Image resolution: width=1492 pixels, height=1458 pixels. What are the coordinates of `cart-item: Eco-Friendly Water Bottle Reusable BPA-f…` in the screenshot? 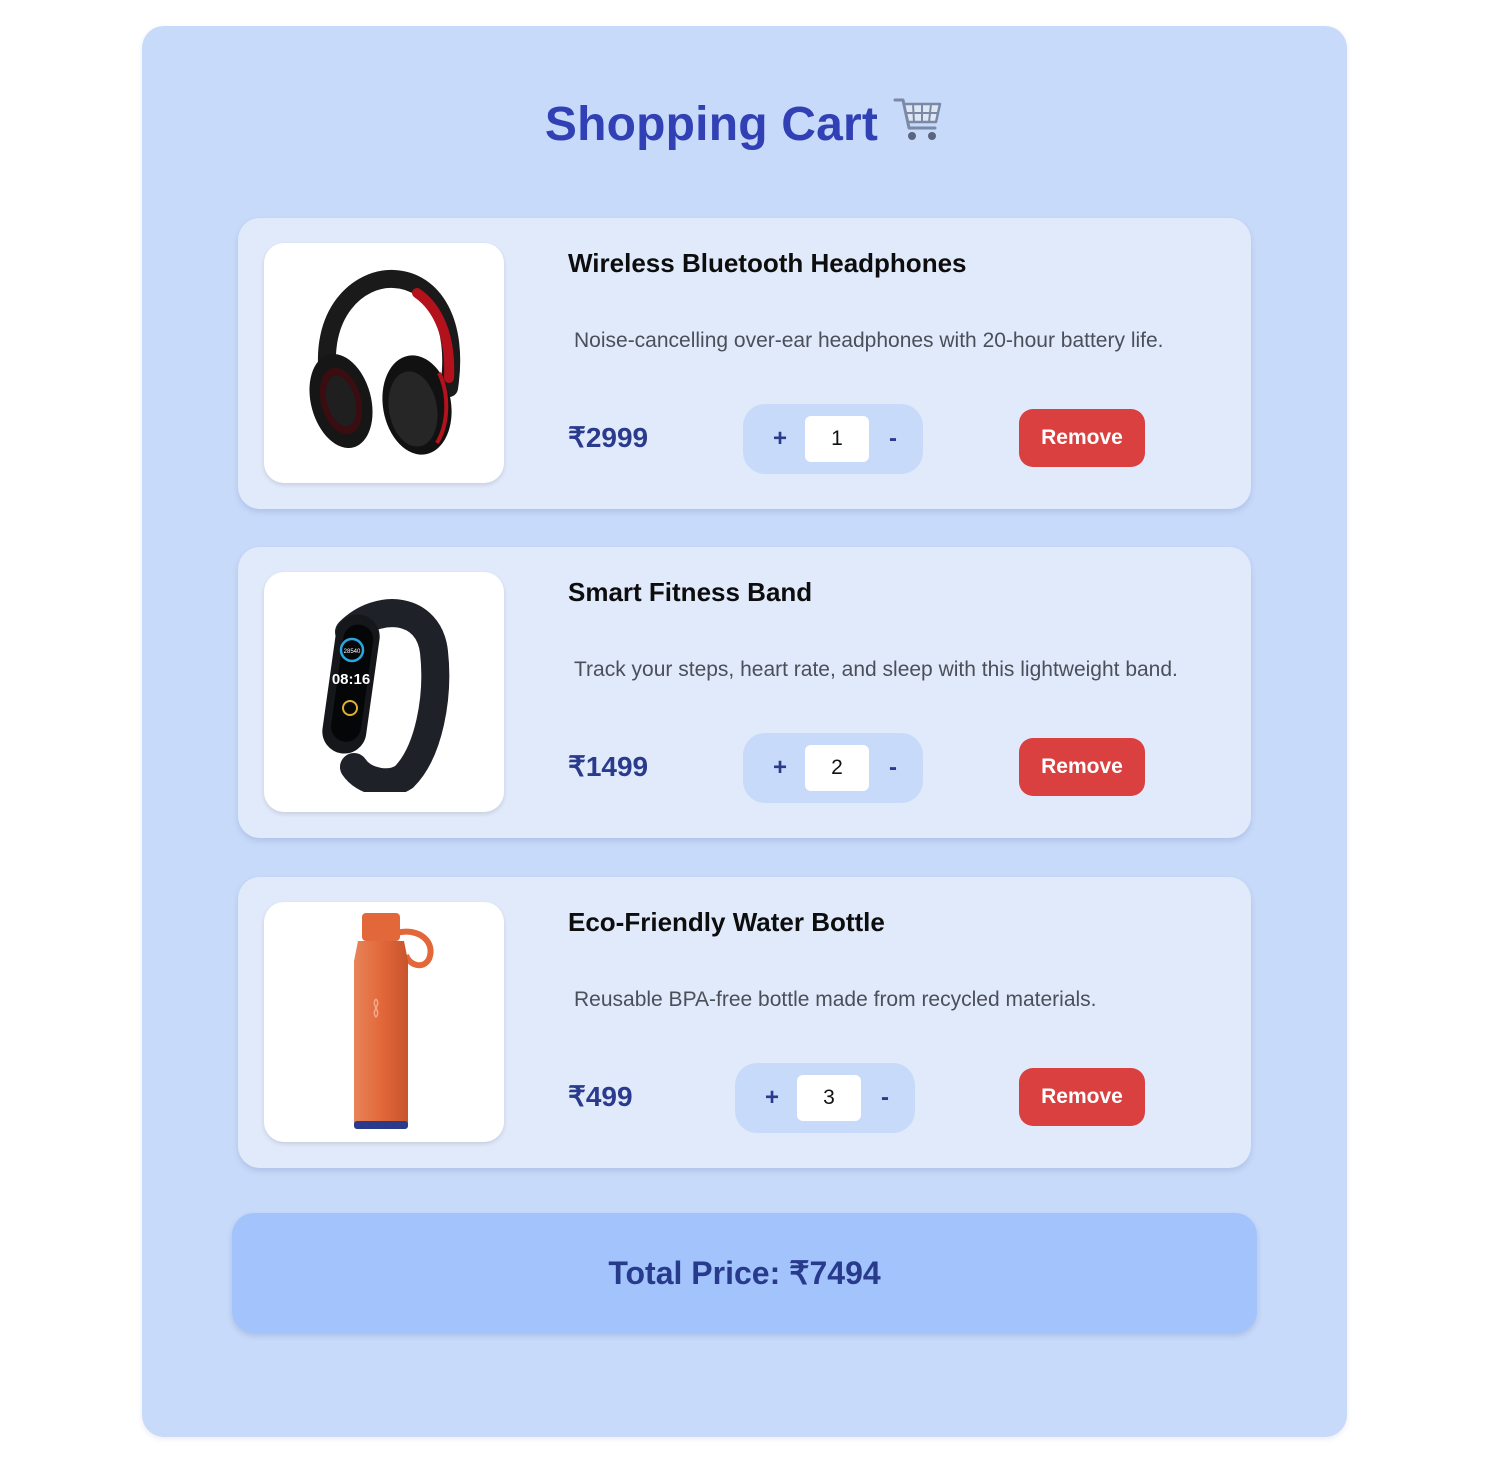 It's located at (744, 1022).